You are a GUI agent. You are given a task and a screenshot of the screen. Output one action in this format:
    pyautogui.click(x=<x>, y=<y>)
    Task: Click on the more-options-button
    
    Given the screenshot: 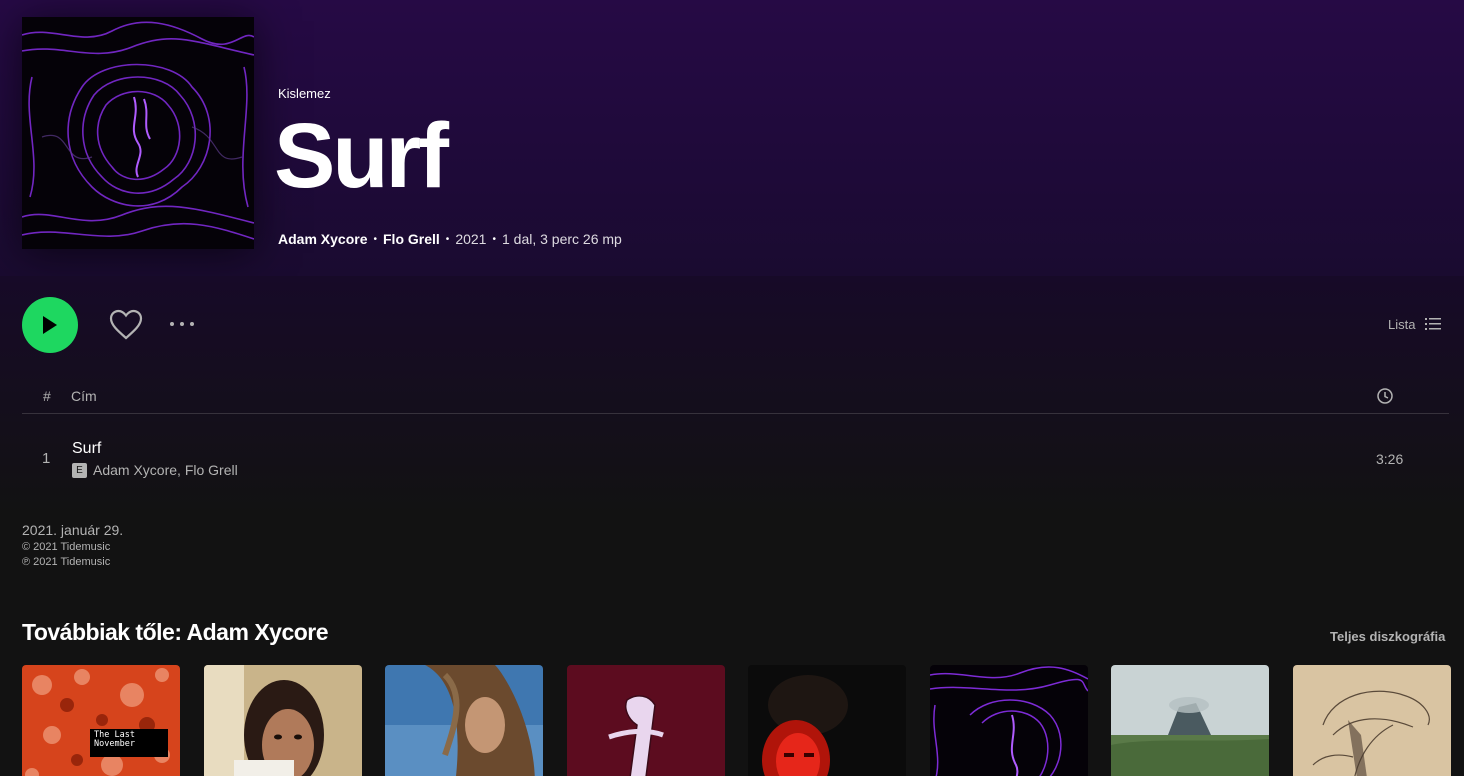 What is the action you would take?
    pyautogui.click(x=182, y=324)
    